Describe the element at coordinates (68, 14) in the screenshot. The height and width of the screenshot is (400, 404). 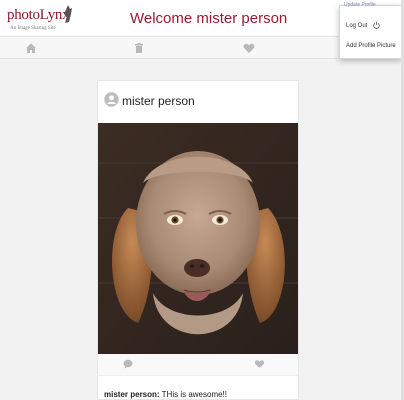
I see `logo-cat-icon` at that location.